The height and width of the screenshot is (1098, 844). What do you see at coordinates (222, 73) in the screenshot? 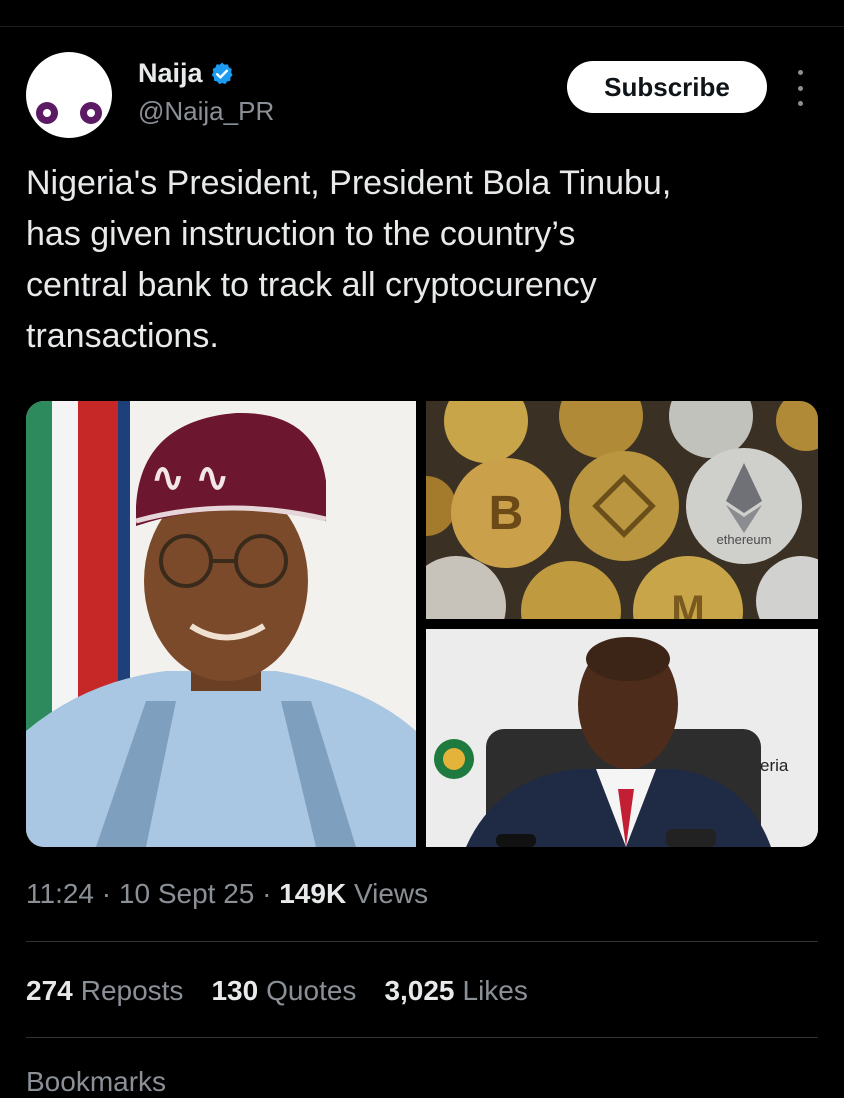
I see `verified-badge-icon` at bounding box center [222, 73].